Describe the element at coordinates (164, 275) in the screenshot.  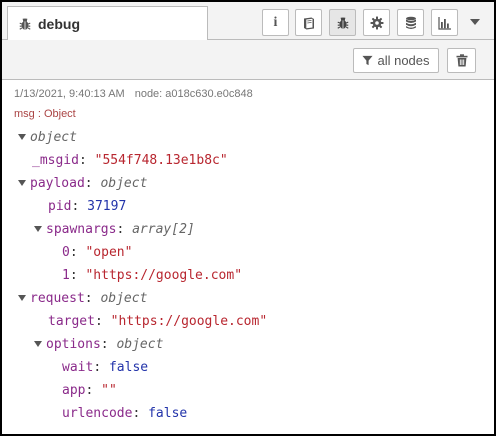
I see `arg1-value: "https://google.com"` at that location.